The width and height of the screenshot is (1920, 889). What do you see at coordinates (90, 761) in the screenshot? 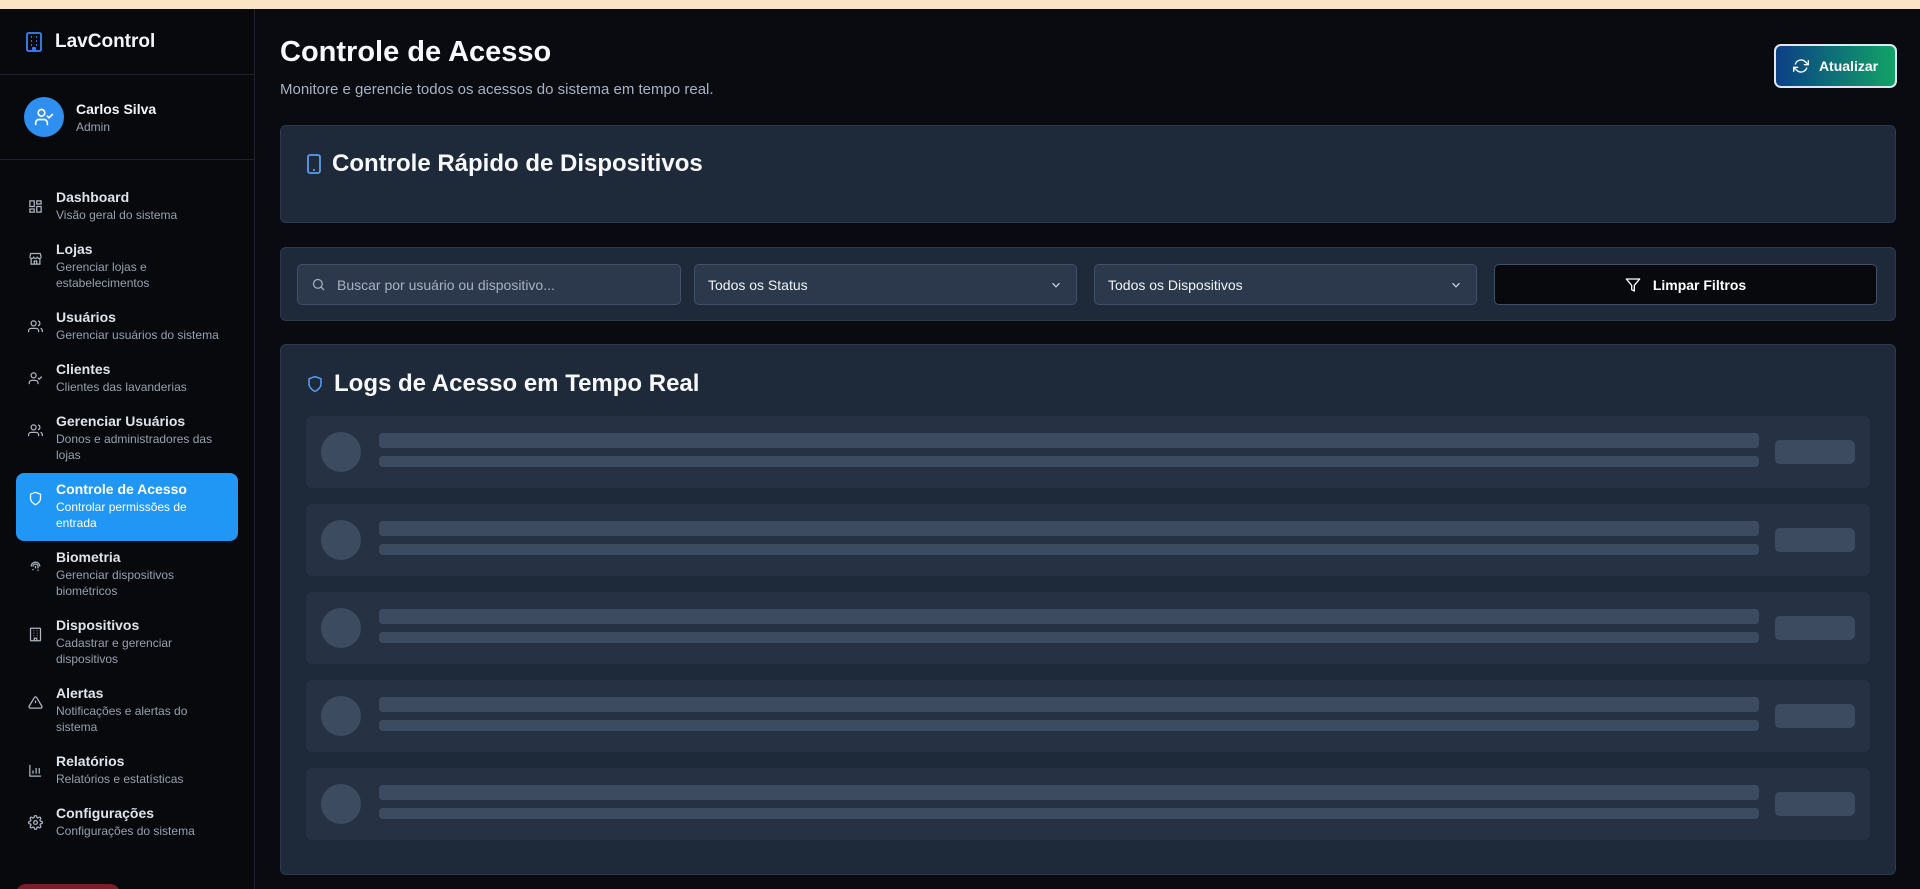
I see `sidebar-item-label: Relatórios` at bounding box center [90, 761].